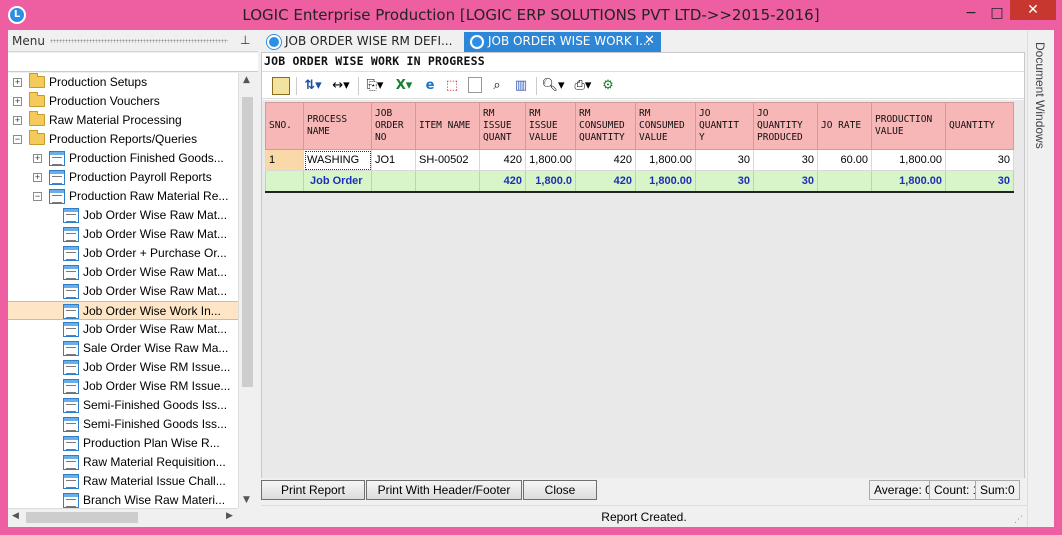 This screenshot has width=1062, height=535. What do you see at coordinates (1018, 520) in the screenshot?
I see `resize-grip-icon: ⋰` at bounding box center [1018, 520].